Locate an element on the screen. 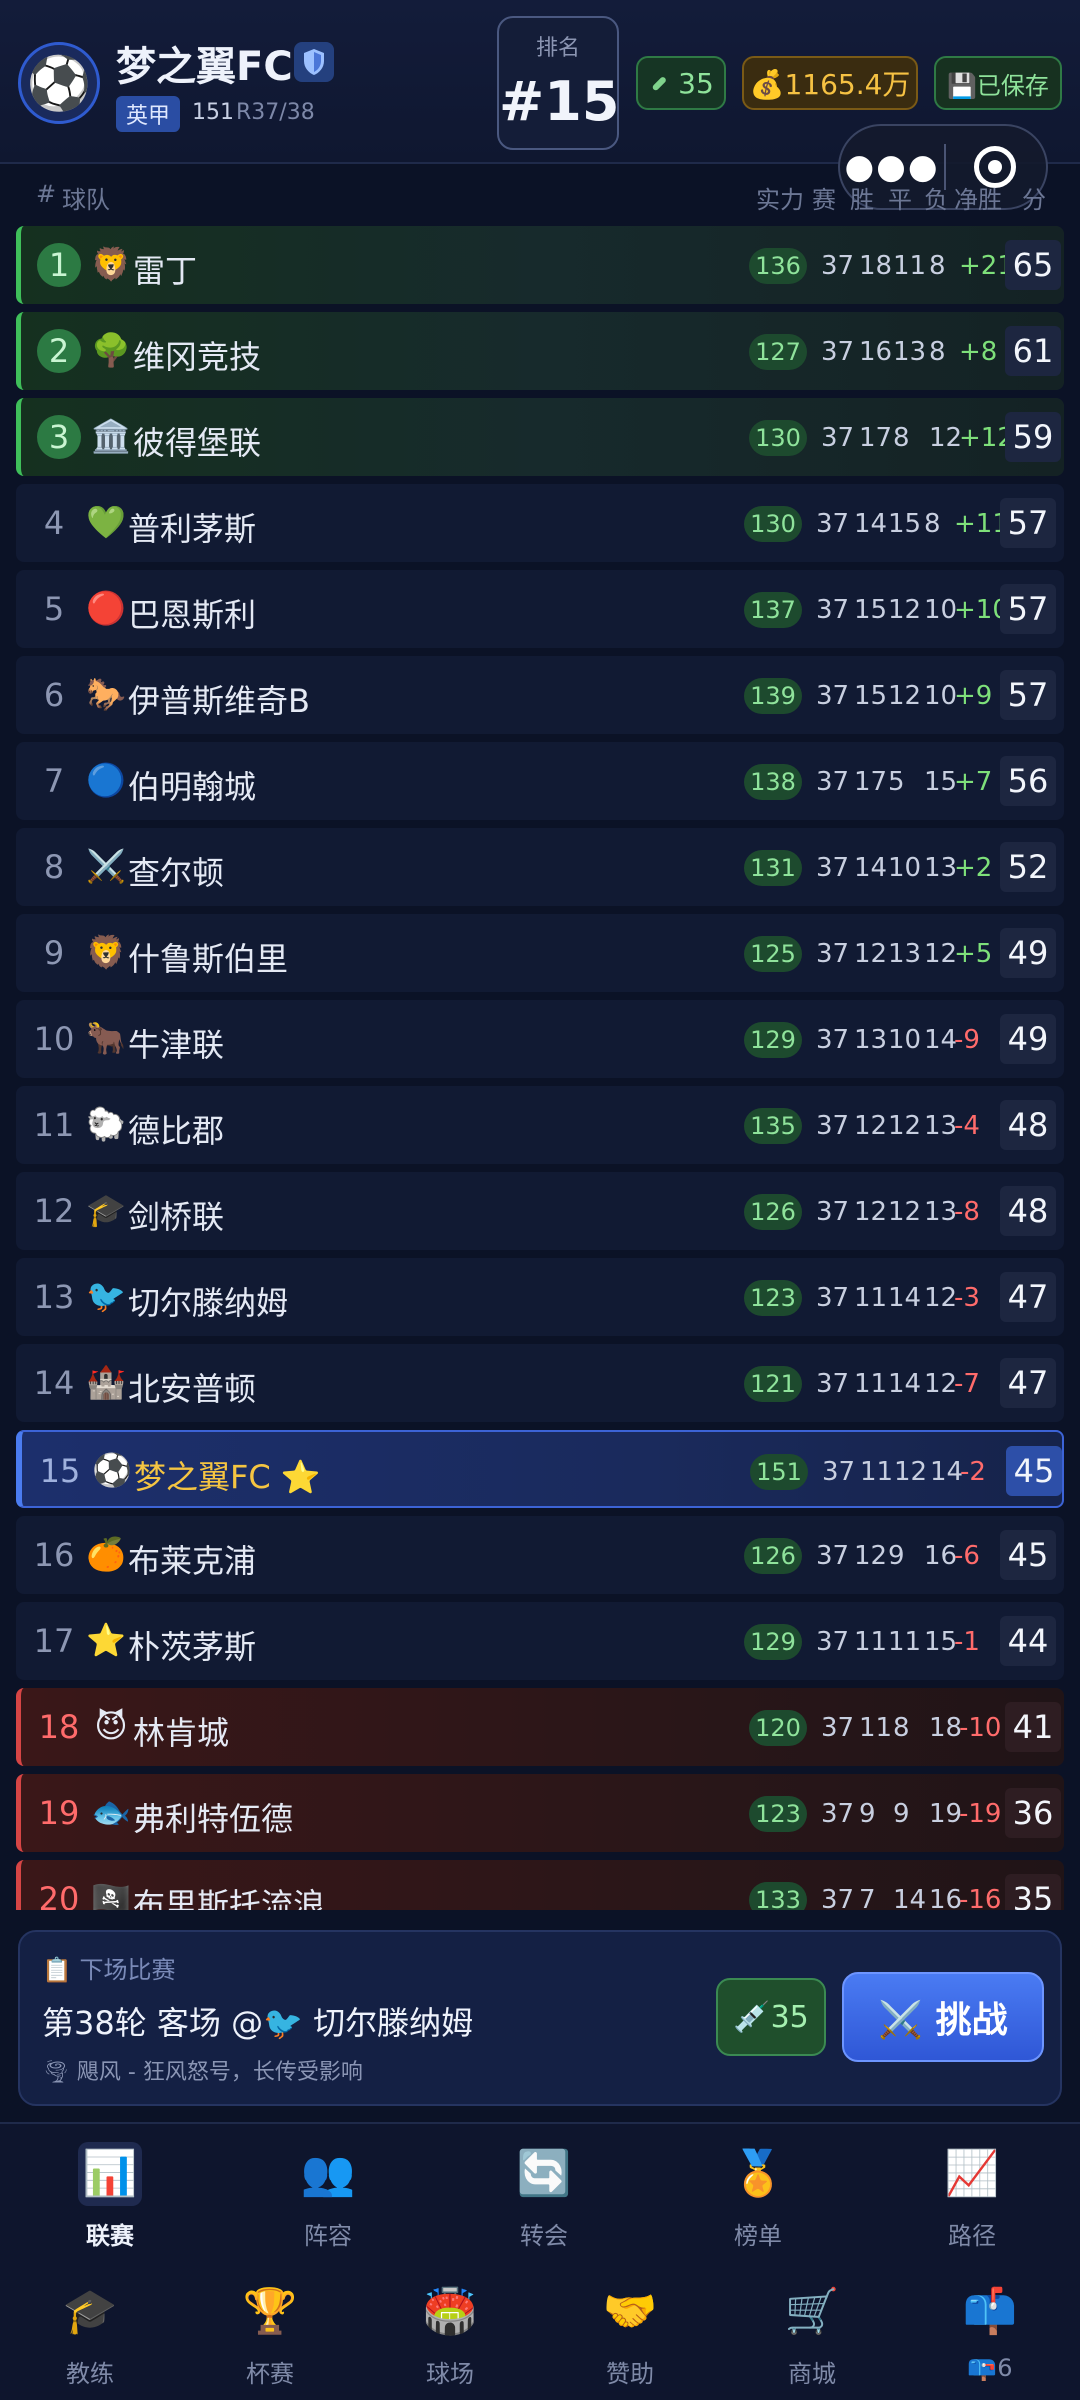  col-strength: 实力 is located at coordinates (780, 200).